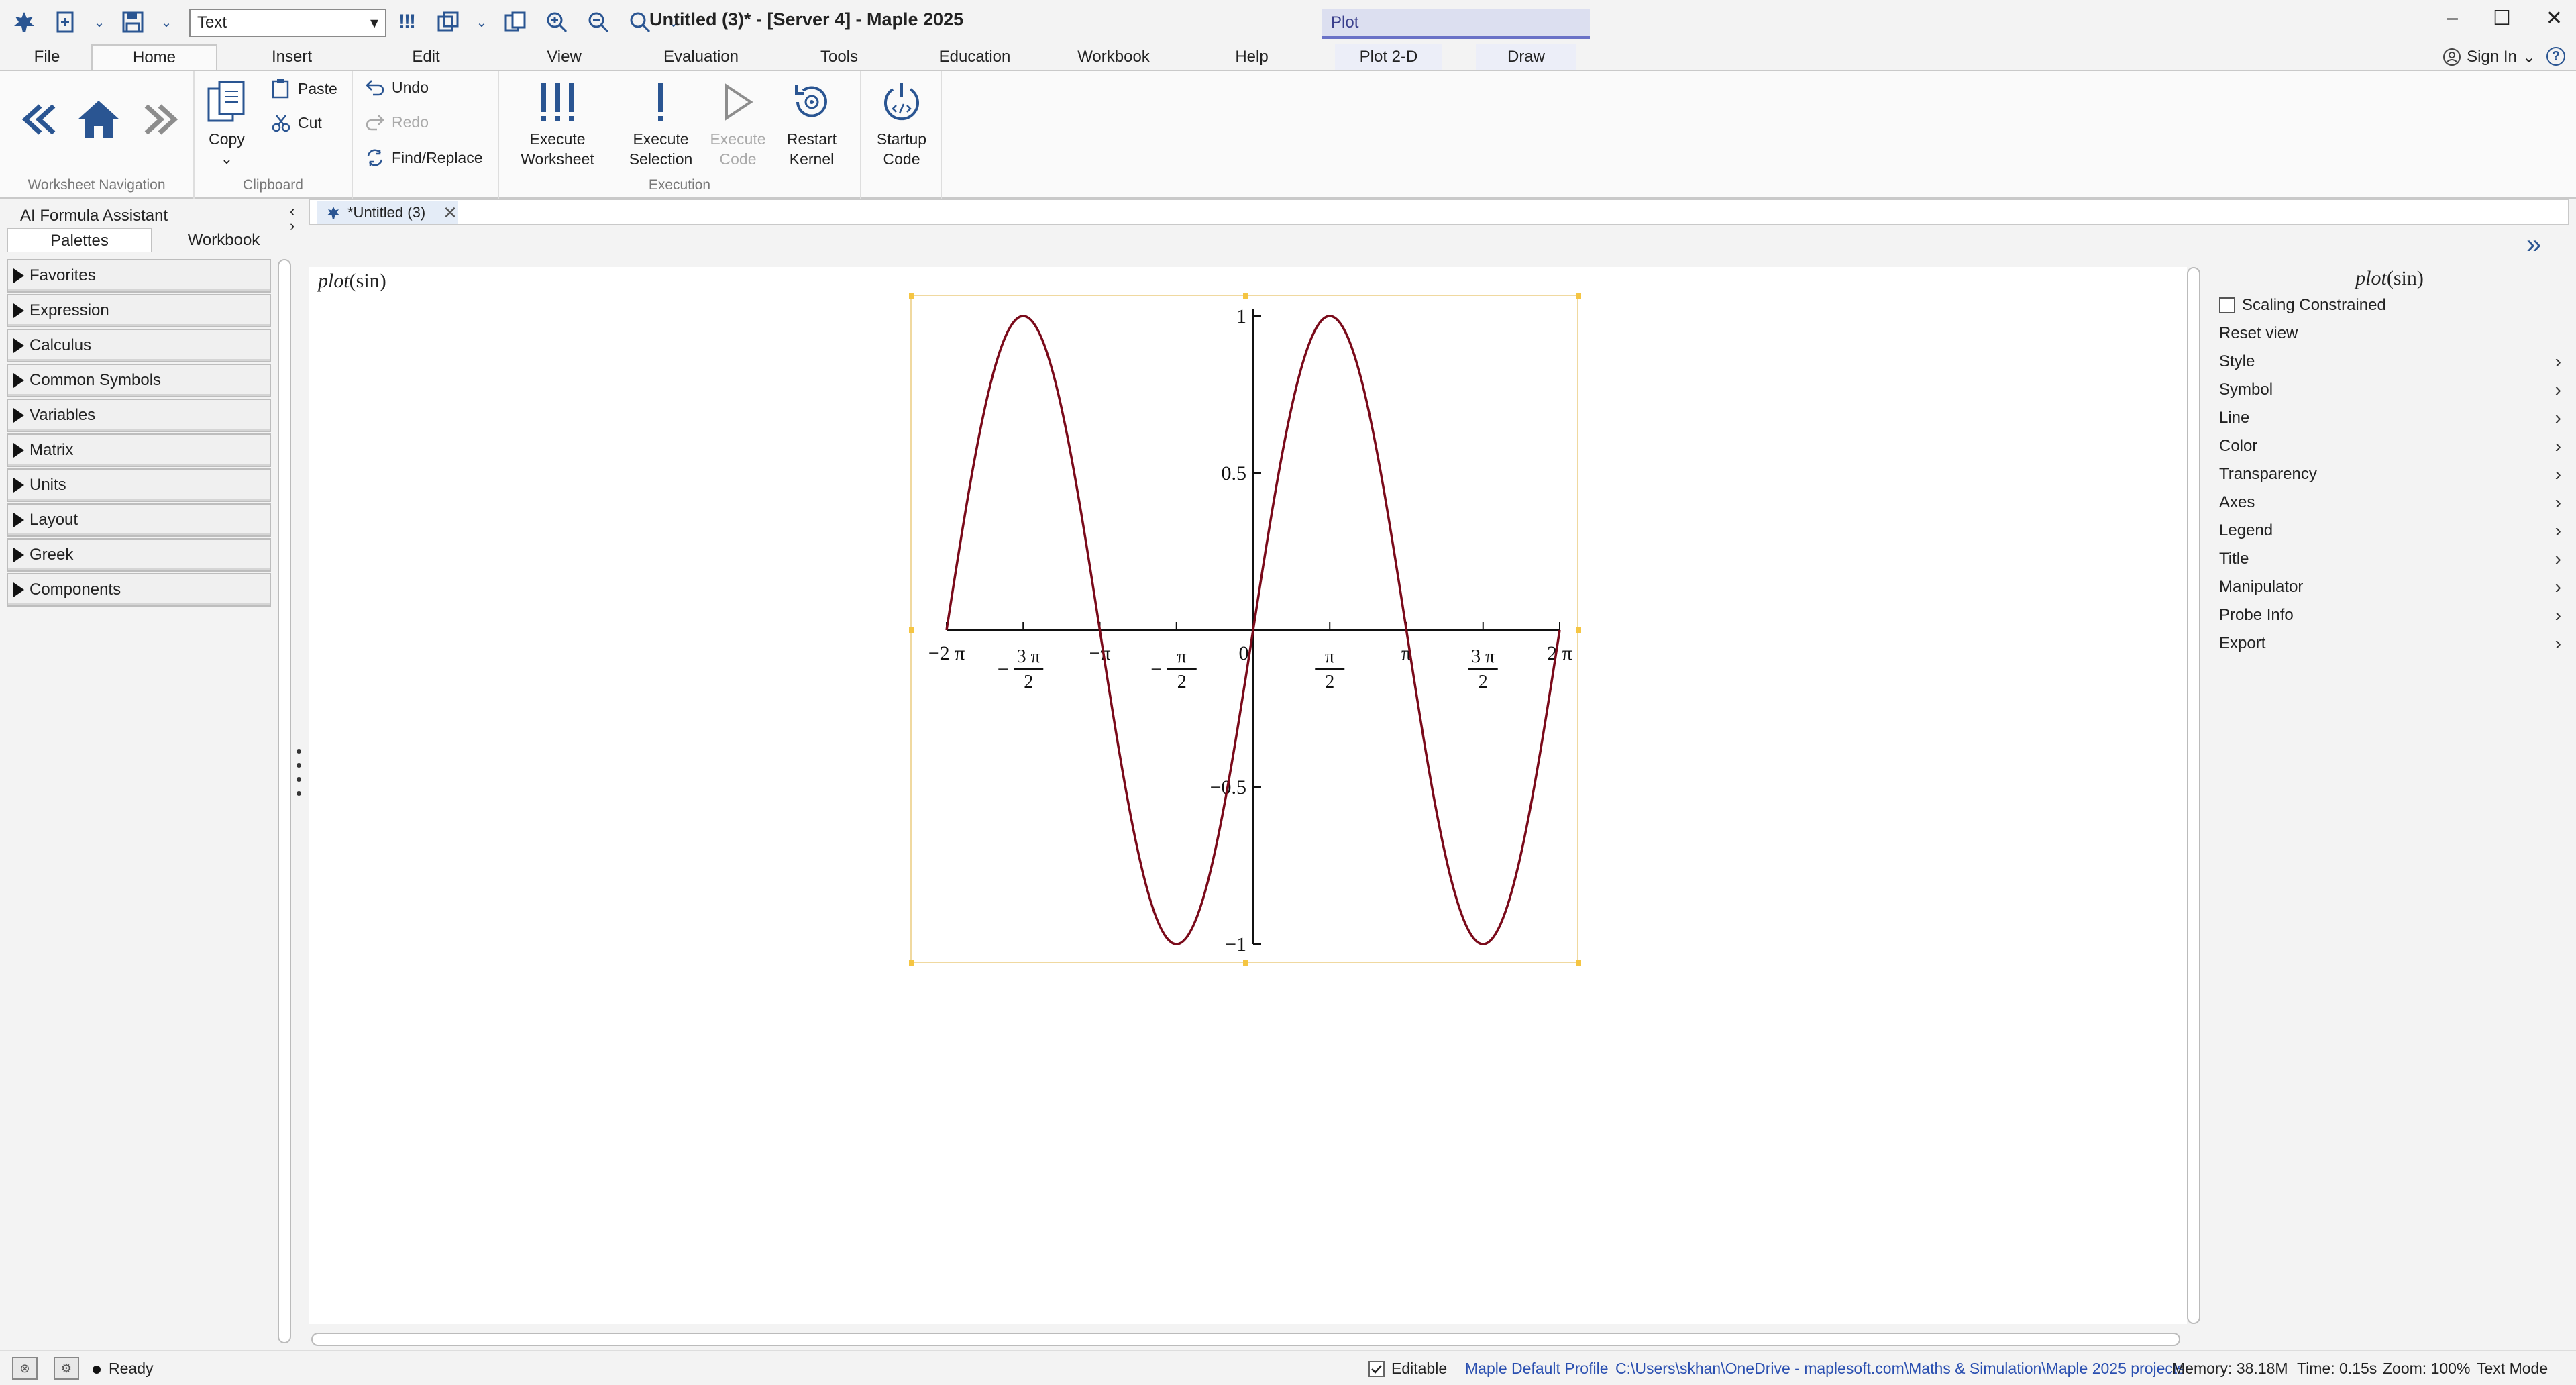 The height and width of the screenshot is (1385, 2576). I want to click on interrupt-icon: ⊗, so click(25, 1368).